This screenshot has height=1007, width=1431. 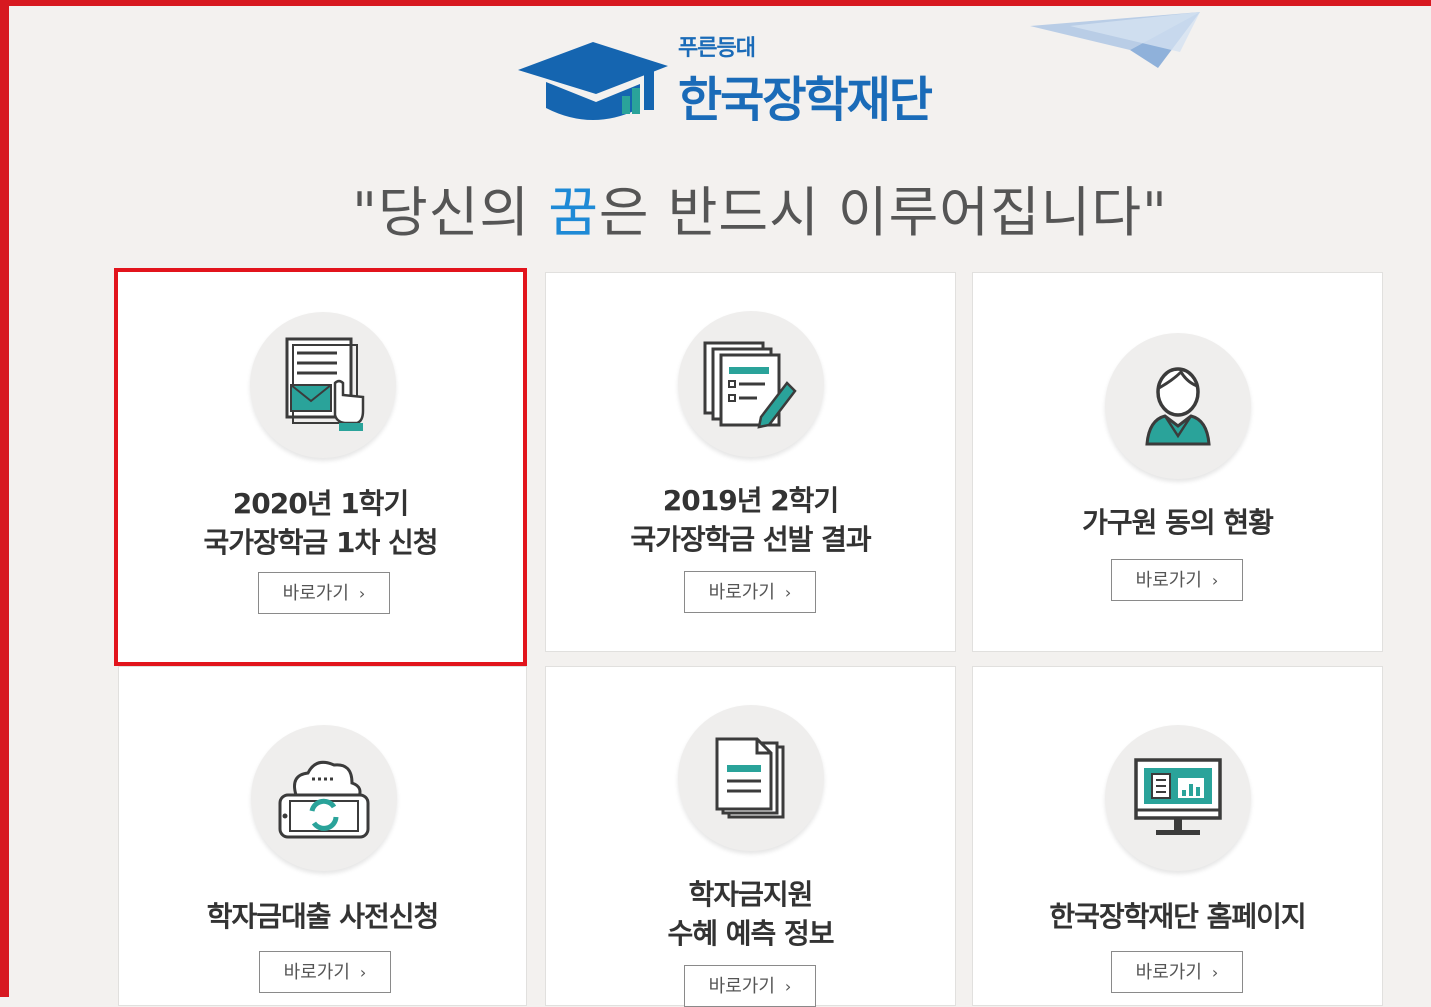 I want to click on card-title-line1: 2019년 2학기, so click(x=750, y=500).